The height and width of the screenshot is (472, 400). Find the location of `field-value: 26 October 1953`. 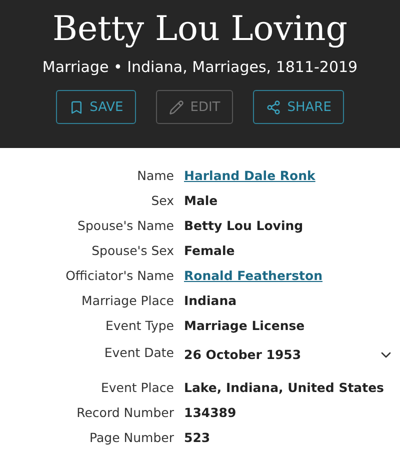

field-value: 26 October 1953 is located at coordinates (243, 355).